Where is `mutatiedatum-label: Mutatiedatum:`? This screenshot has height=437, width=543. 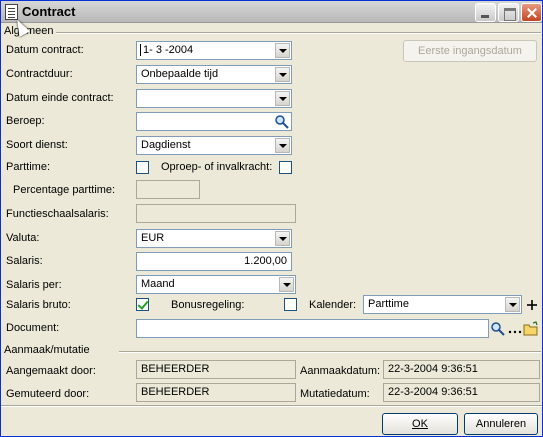 mutatiedatum-label: Mutatiedatum: is located at coordinates (335, 394).